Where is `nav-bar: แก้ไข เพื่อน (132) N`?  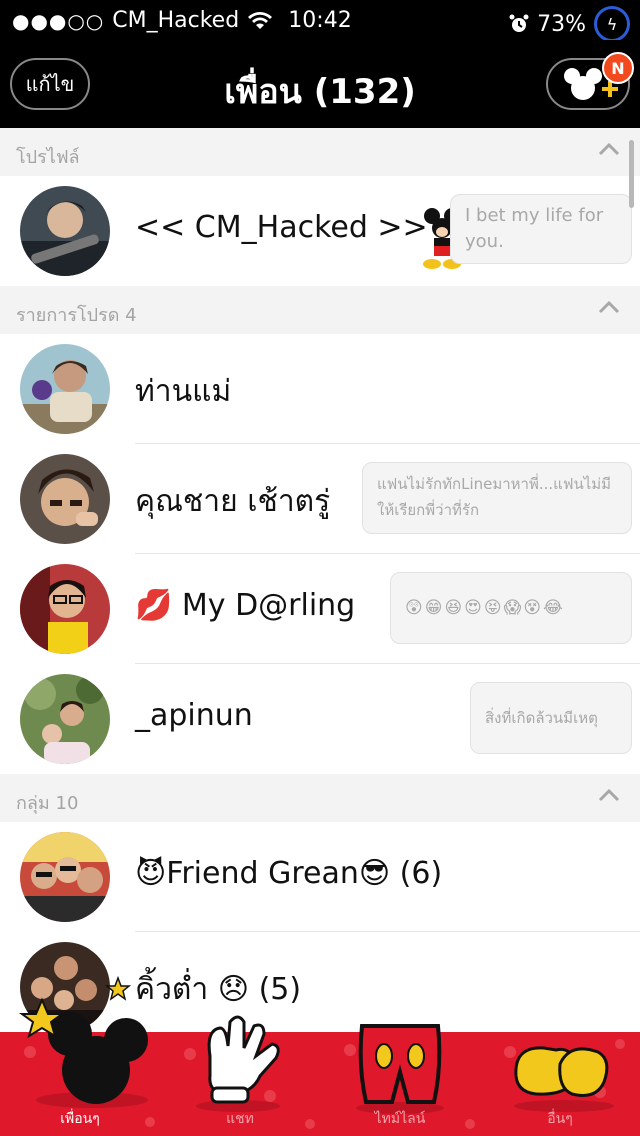 nav-bar: แก้ไข เพื่อน (132) N is located at coordinates (320, 84).